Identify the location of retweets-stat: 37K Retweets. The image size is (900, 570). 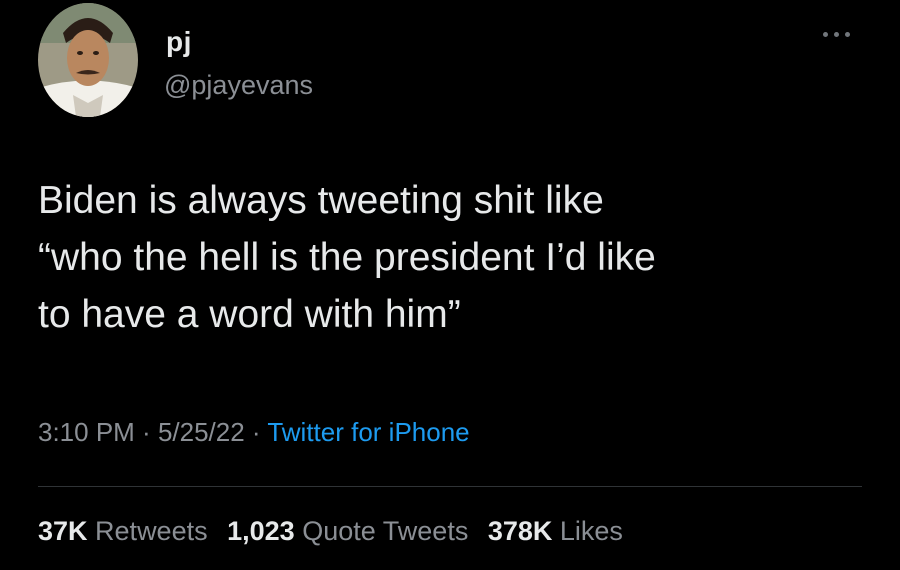
(123, 531).